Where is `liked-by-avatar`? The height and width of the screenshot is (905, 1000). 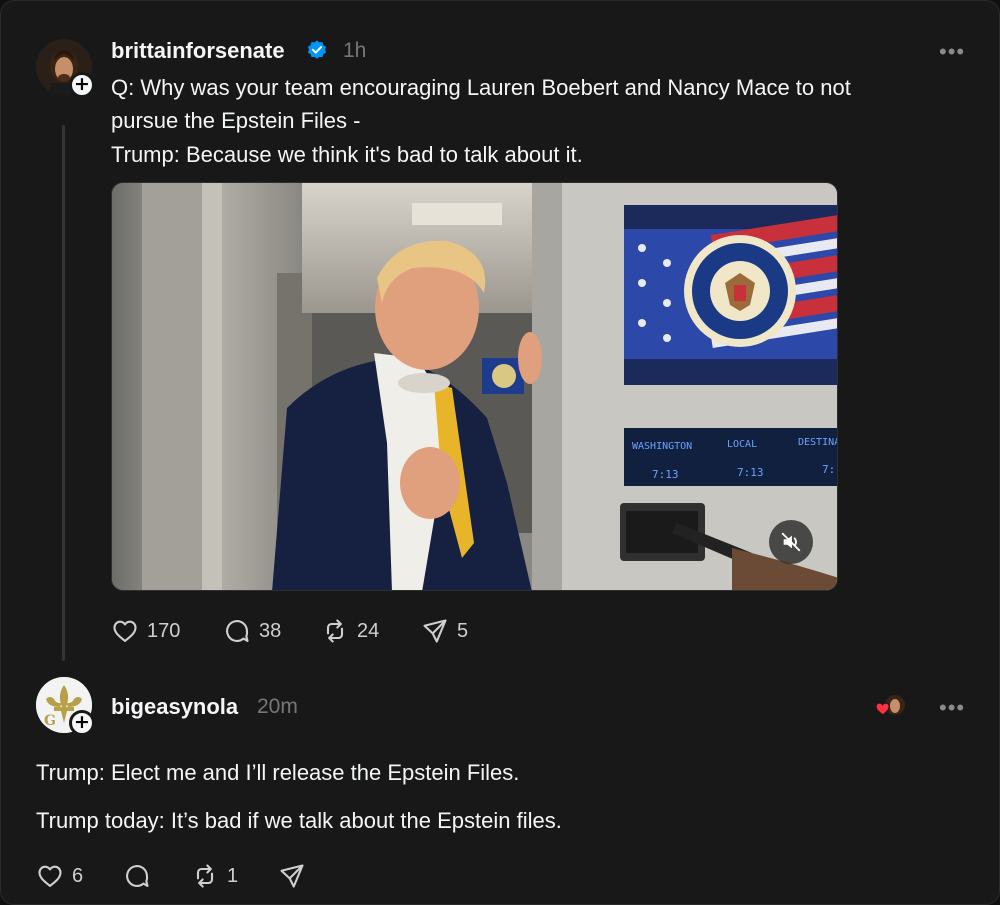 liked-by-avatar is located at coordinates (890, 706).